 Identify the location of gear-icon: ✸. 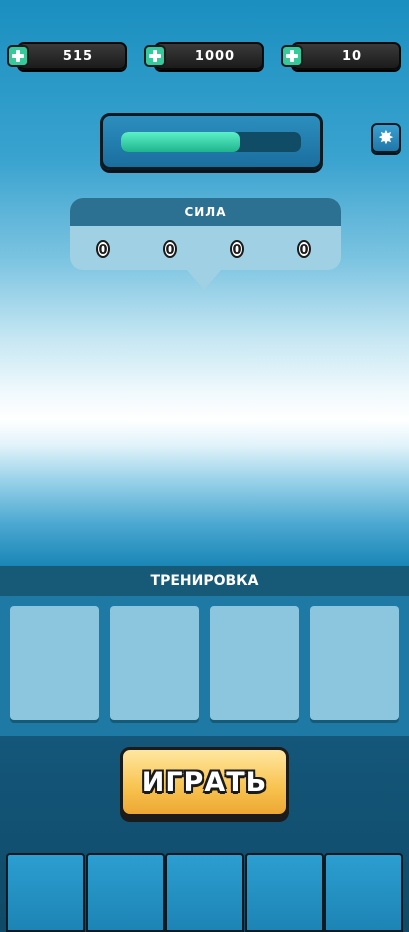
(386, 137).